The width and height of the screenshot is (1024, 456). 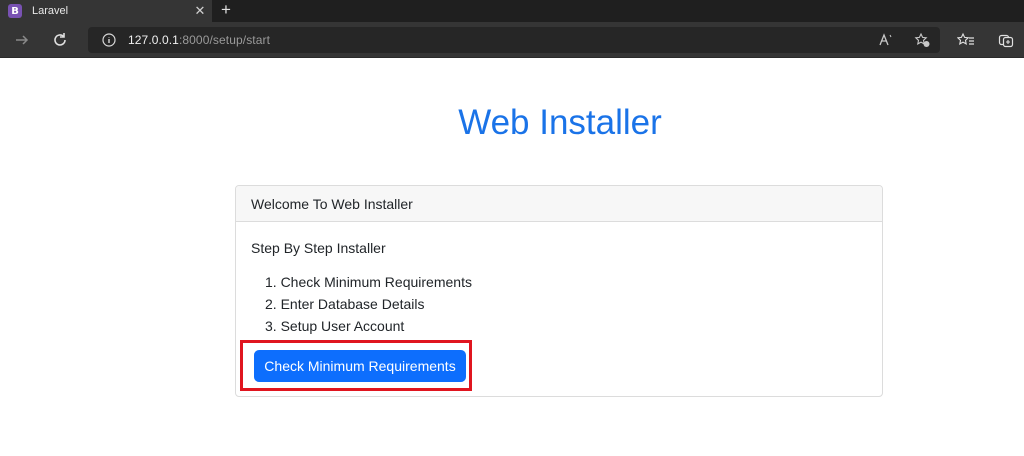 I want to click on bootstrap-favicon-icon: B, so click(x=15, y=11).